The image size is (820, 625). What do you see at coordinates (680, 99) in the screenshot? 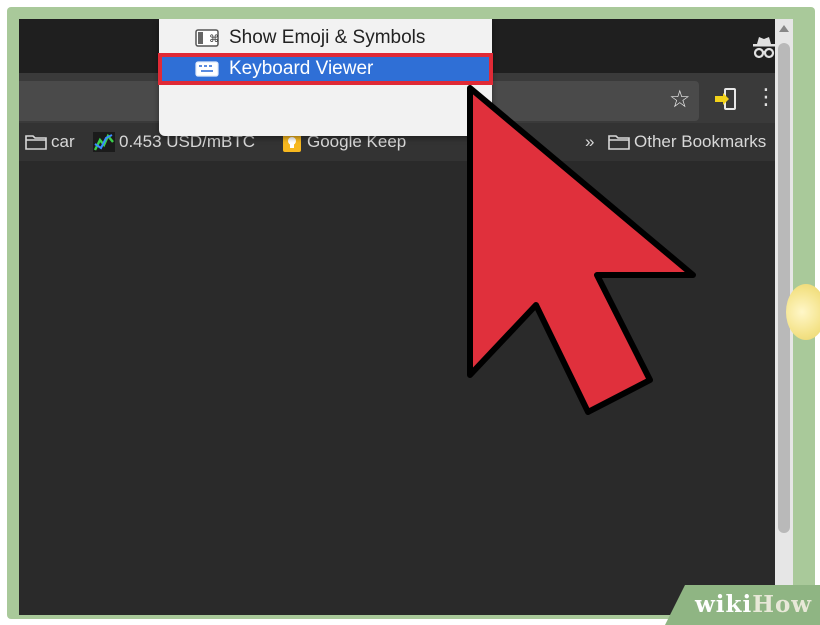
I see `bookmark-star-icon: ☆` at bounding box center [680, 99].